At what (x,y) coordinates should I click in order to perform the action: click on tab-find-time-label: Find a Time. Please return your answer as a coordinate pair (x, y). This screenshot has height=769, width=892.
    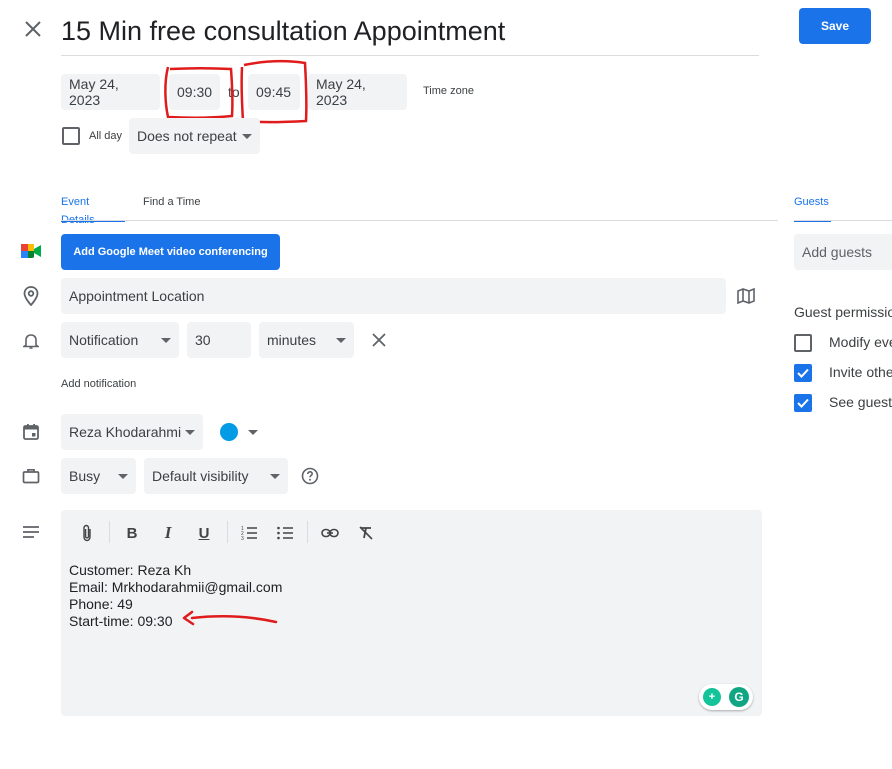
    Looking at the image, I should click on (172, 202).